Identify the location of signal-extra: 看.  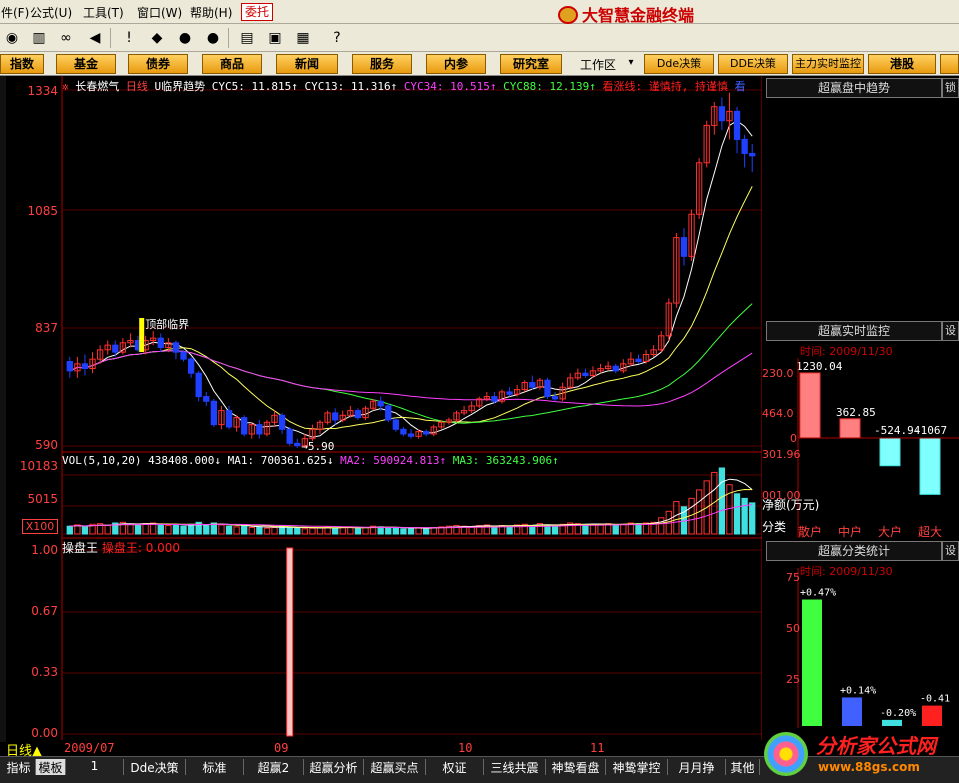
(740, 86).